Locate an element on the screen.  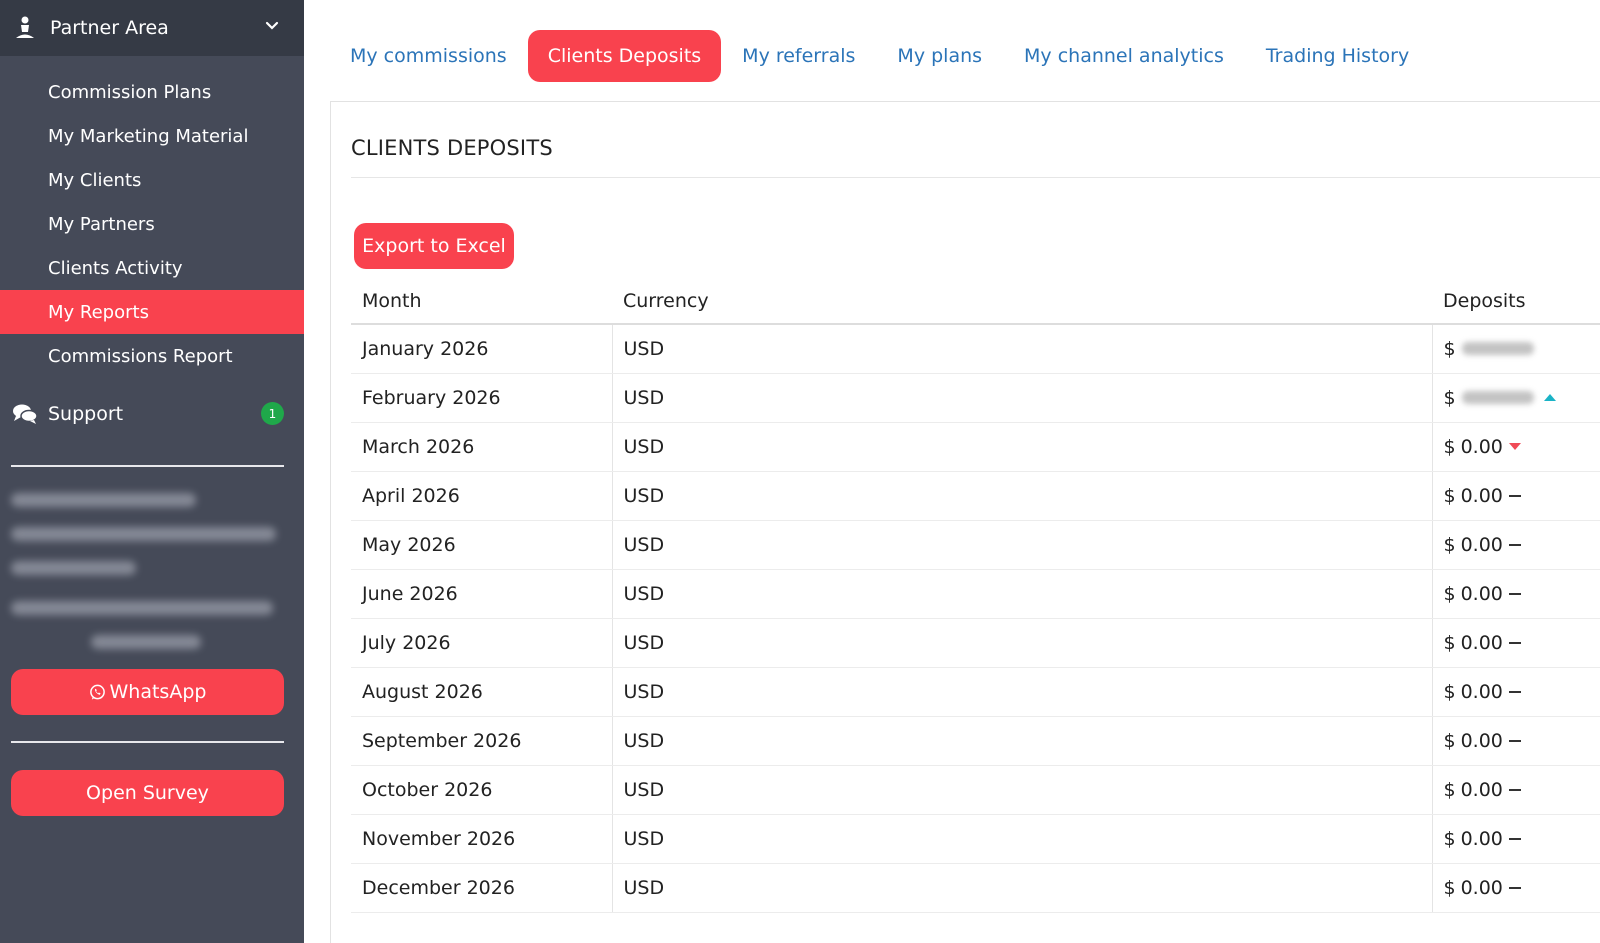
table-row: April 2026 USD $0.00 is located at coordinates (975, 496).